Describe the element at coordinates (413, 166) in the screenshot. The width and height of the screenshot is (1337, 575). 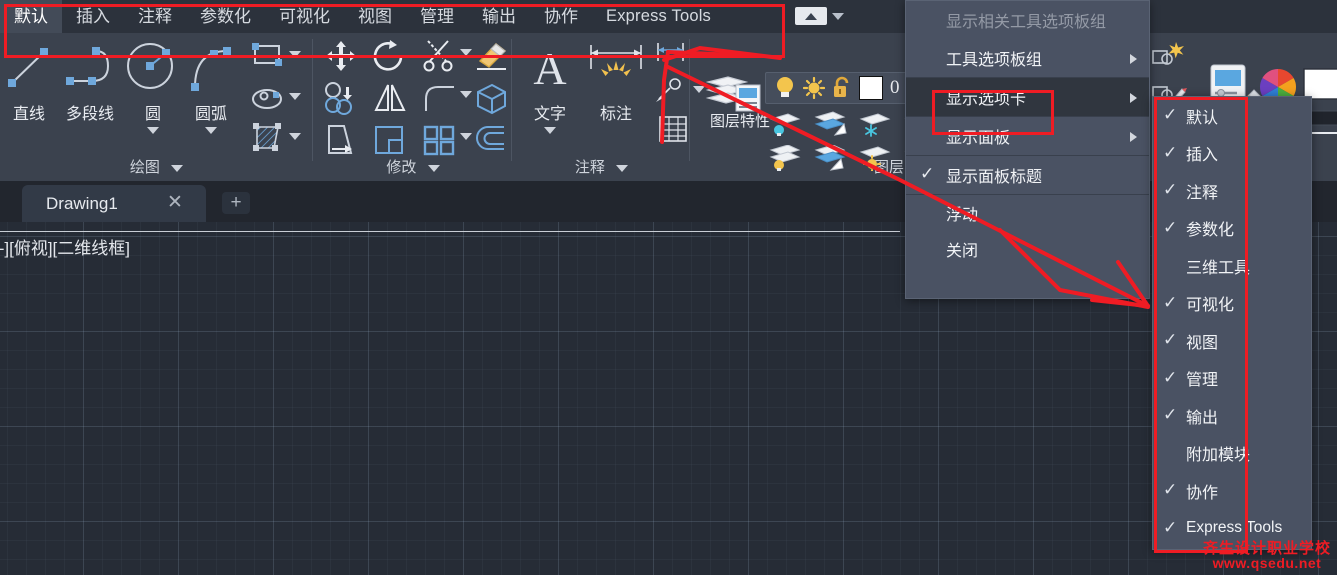
I see `ribbon-panel-modify-title: 修改` at that location.